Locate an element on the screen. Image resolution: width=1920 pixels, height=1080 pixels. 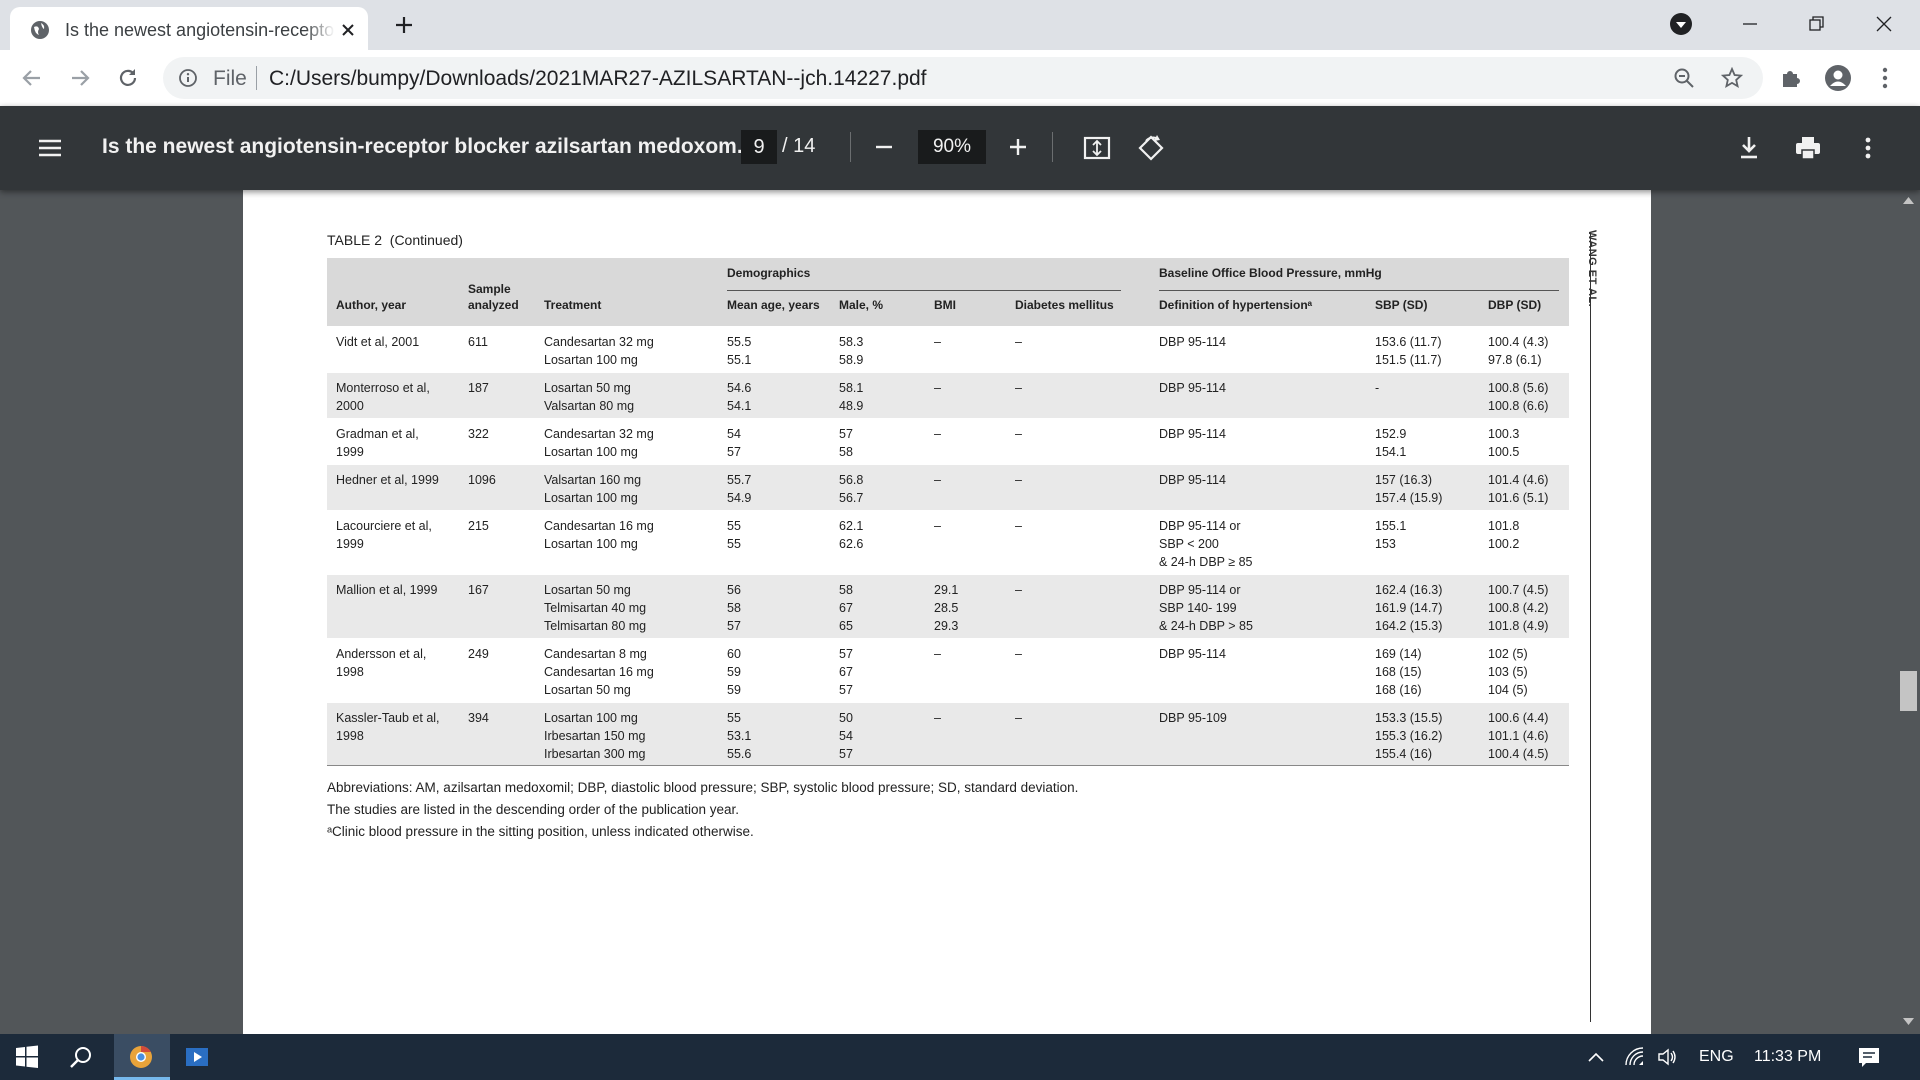
cell-author: Gradman et al, 1999 is located at coordinates (377, 443).